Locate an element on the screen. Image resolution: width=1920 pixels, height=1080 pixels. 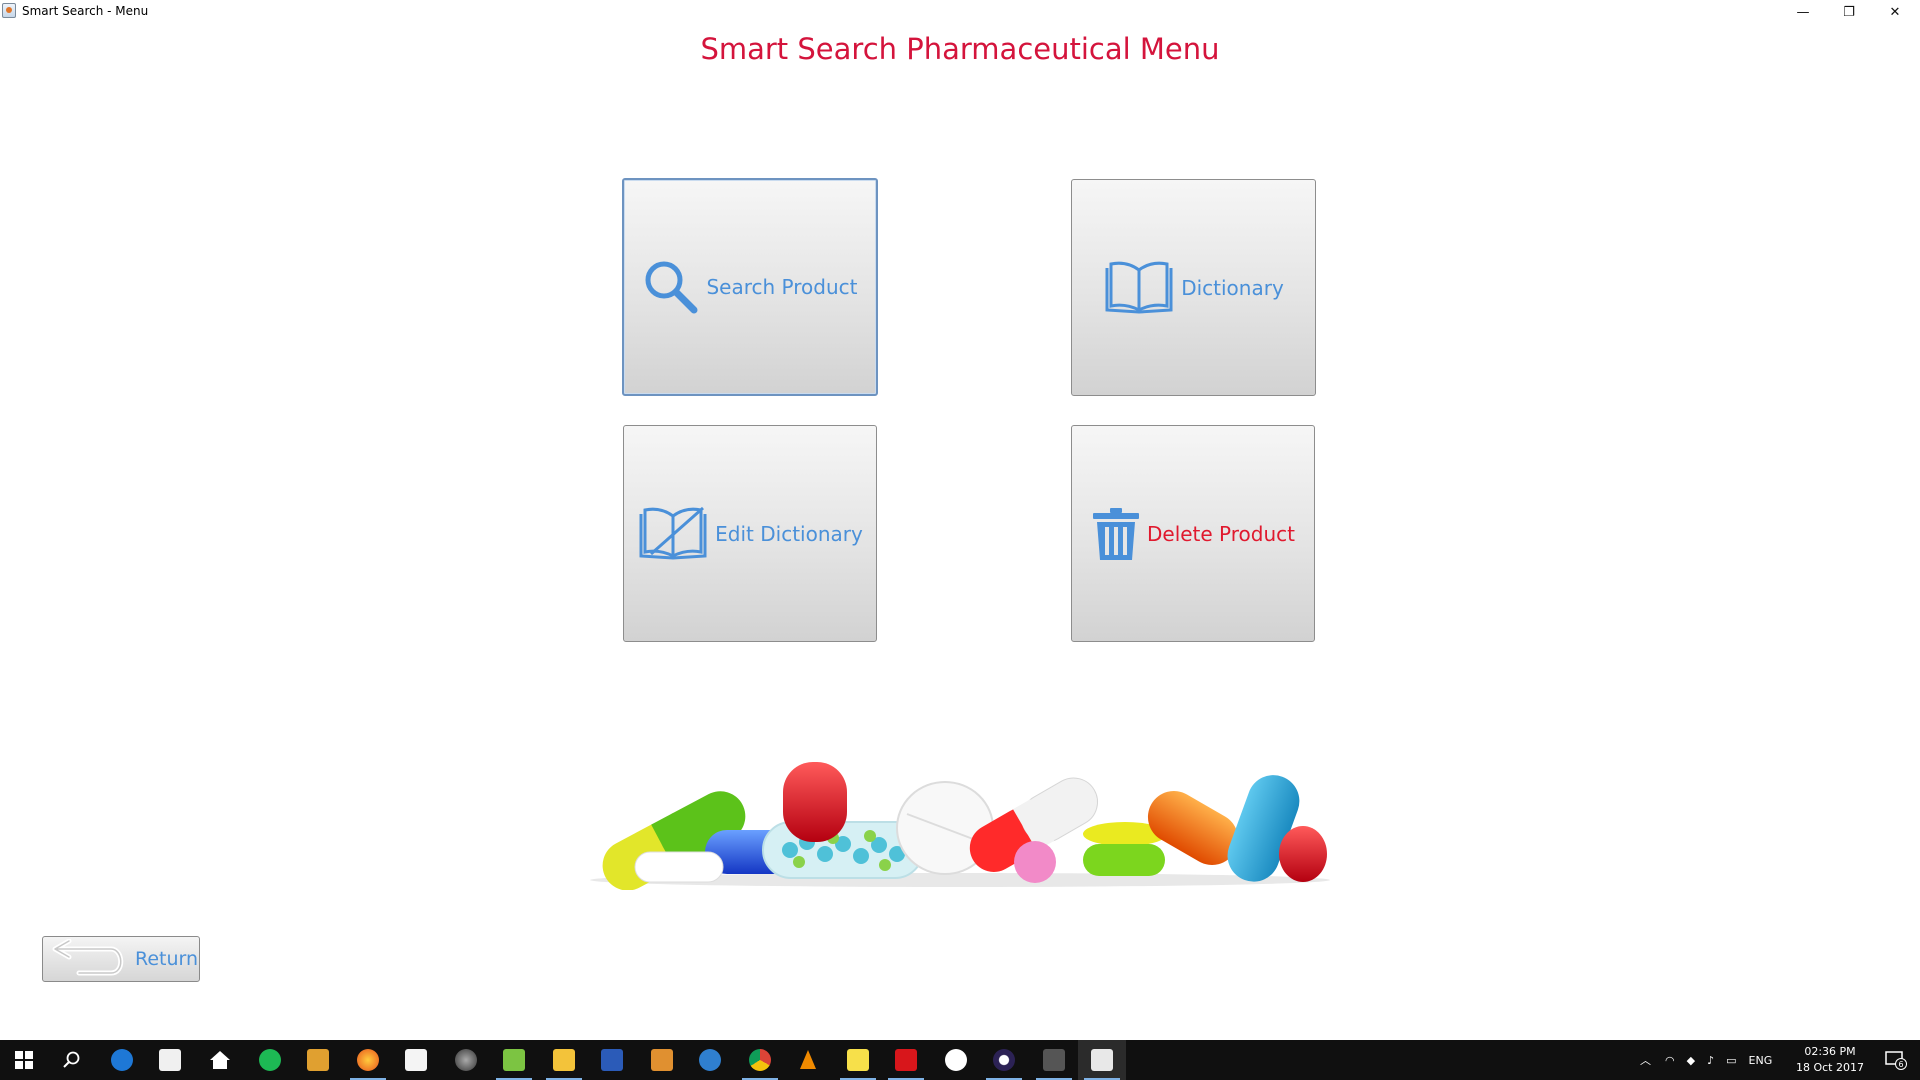
notepad-icon is located at coordinates (514, 1060).